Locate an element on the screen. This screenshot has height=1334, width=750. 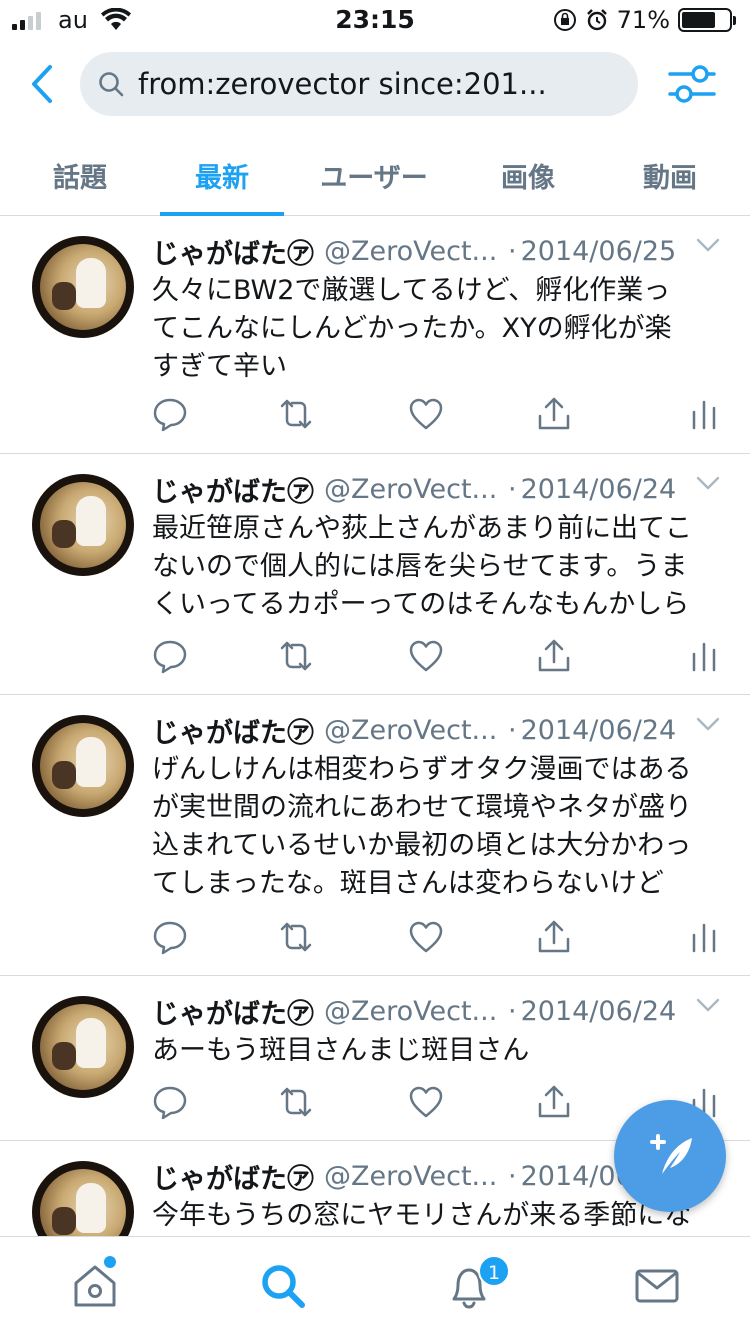
alarm-icon is located at coordinates (596, 20).